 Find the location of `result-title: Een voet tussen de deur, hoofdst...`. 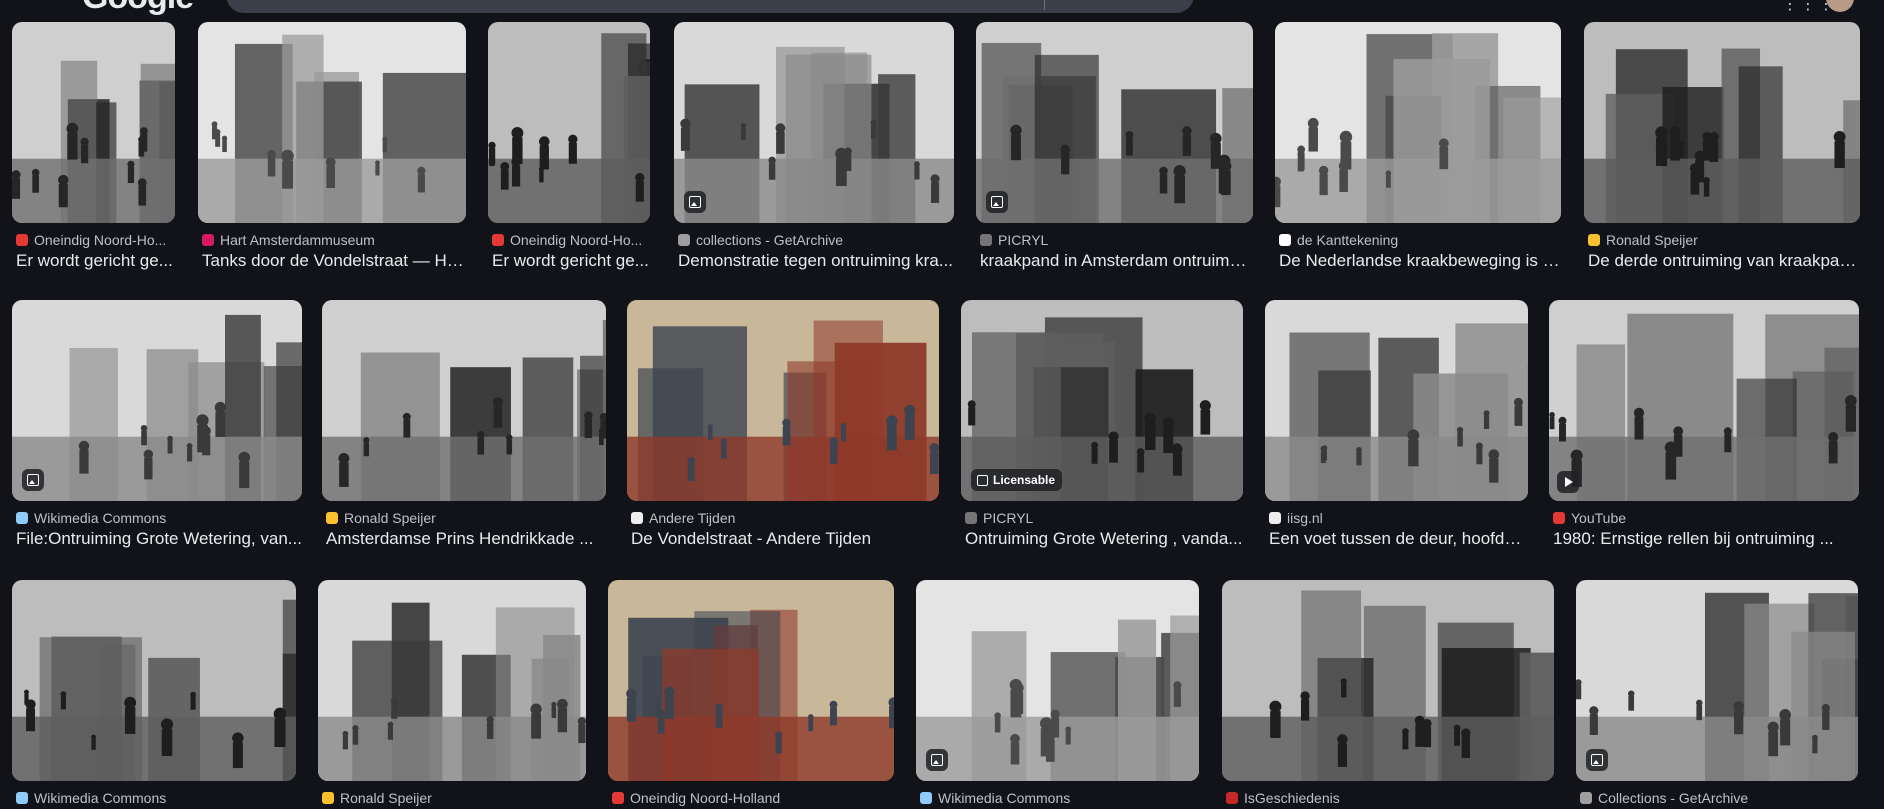

result-title: Een voet tussen de deur, hoofdst... is located at coordinates (1398, 539).